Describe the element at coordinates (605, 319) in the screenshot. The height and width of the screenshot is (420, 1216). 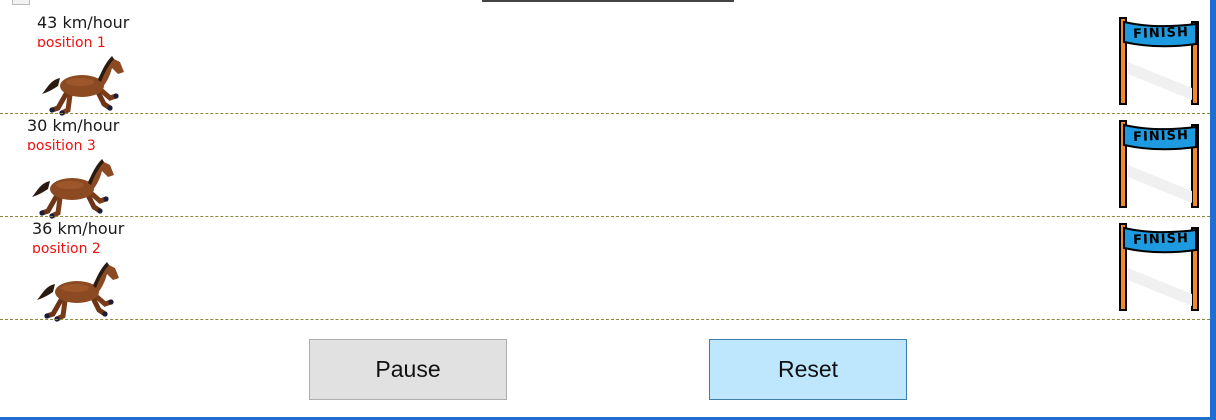
I see `lane-divider` at that location.